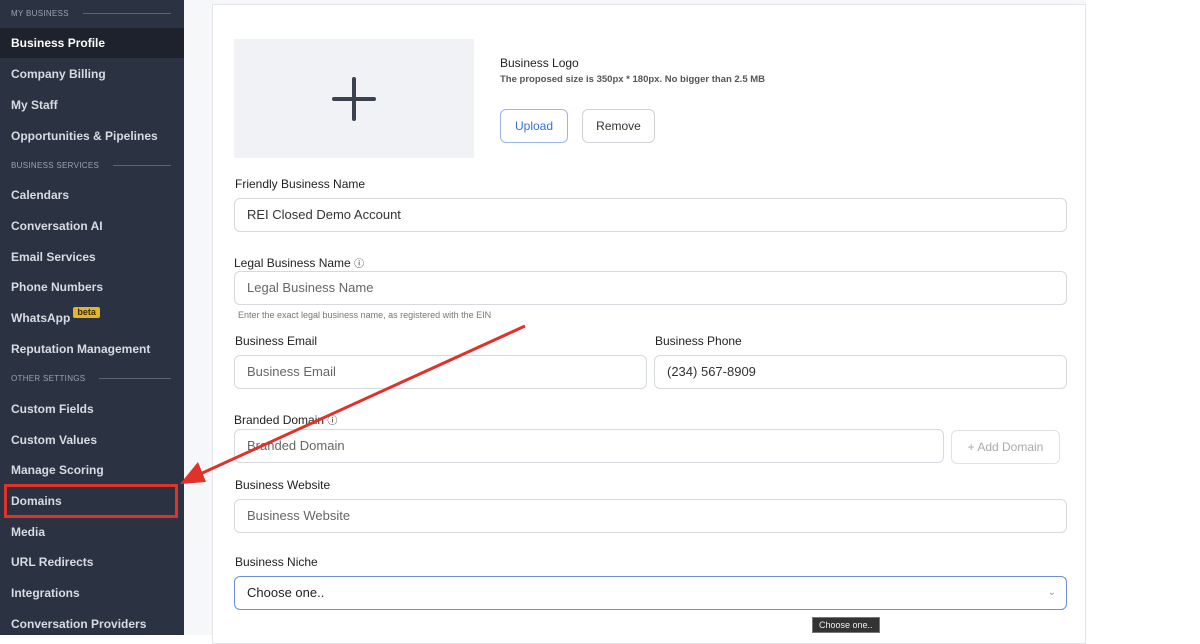  I want to click on remove-button: Remove, so click(618, 126).